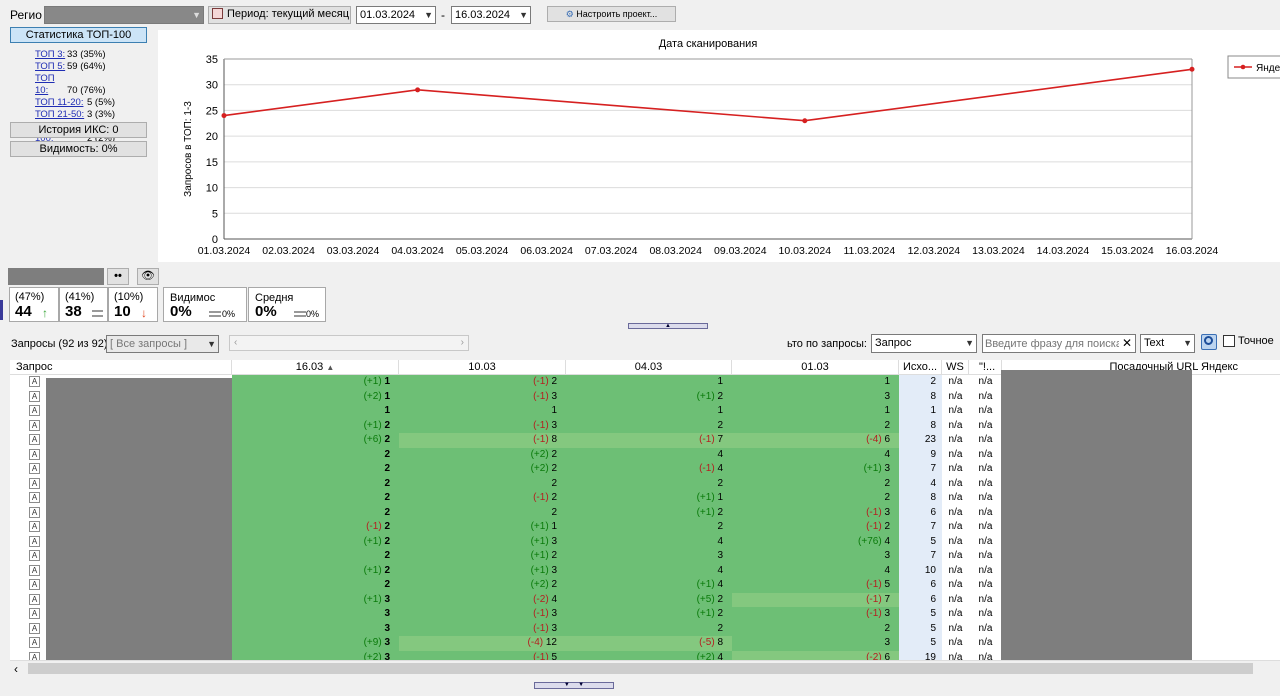  I want to click on position-cell: (-1) 3, so click(815, 614).